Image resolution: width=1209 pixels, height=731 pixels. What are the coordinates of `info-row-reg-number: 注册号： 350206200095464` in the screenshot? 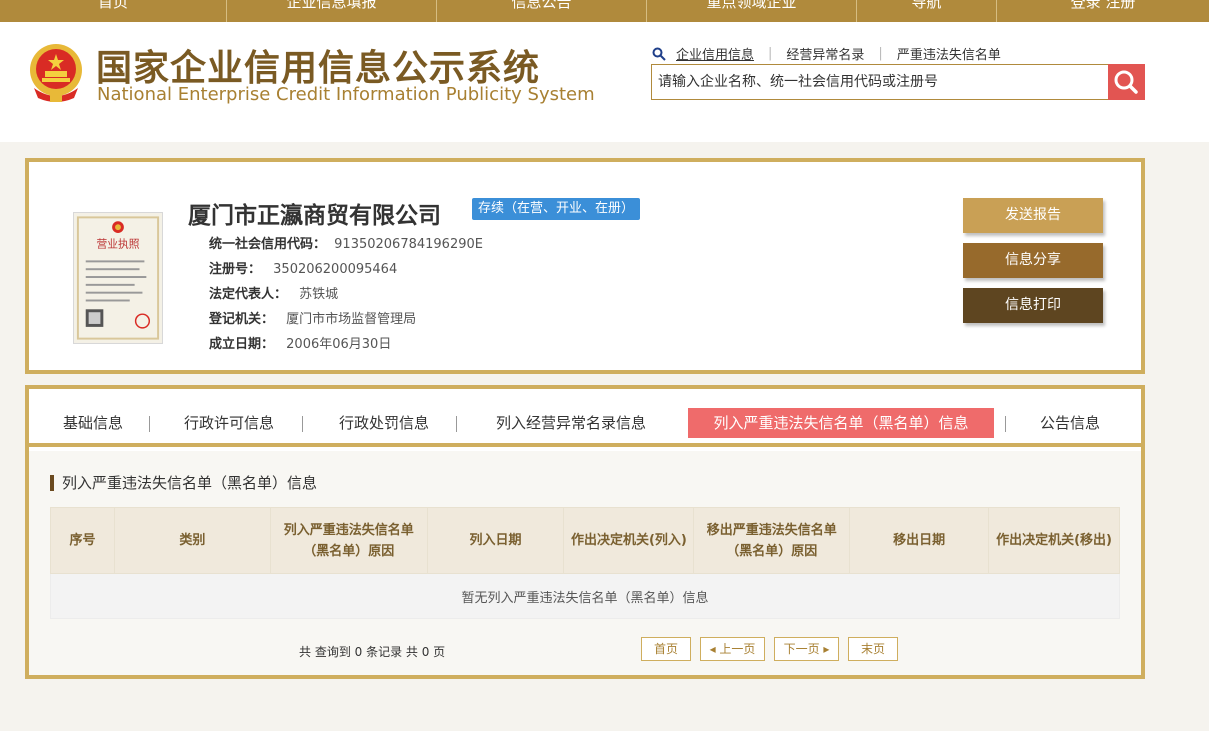 It's located at (303, 267).